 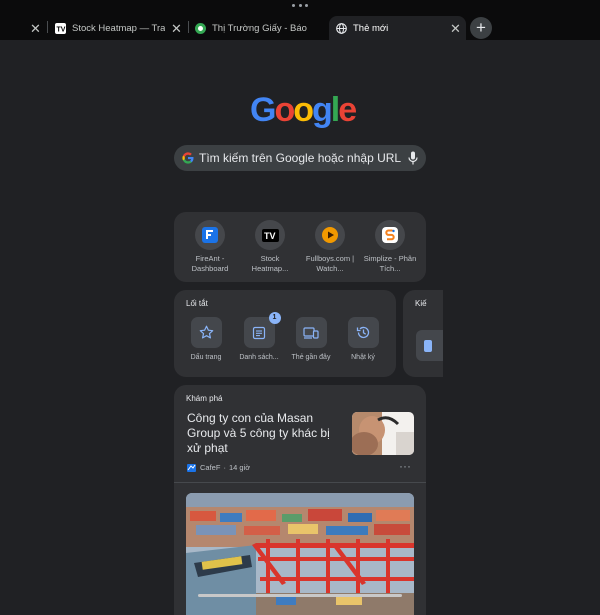 I want to click on tab-close-partial: ✕, so click(x=37, y=28).